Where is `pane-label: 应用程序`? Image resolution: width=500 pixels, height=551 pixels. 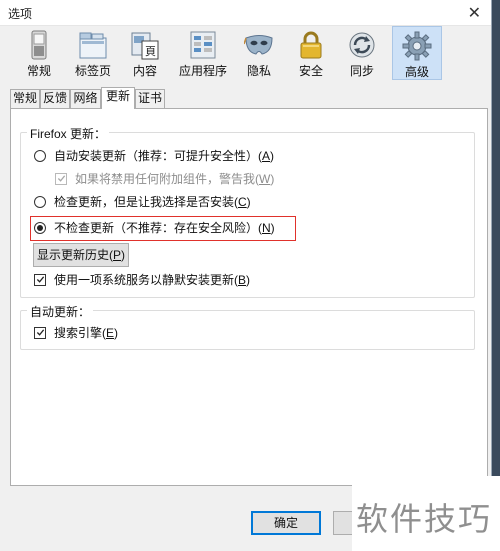
pane-label: 应用程序 is located at coordinates (202, 71).